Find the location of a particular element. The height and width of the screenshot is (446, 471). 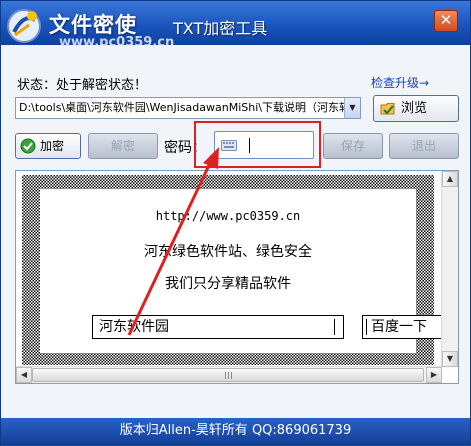

grip-icon is located at coordinates (229, 375).